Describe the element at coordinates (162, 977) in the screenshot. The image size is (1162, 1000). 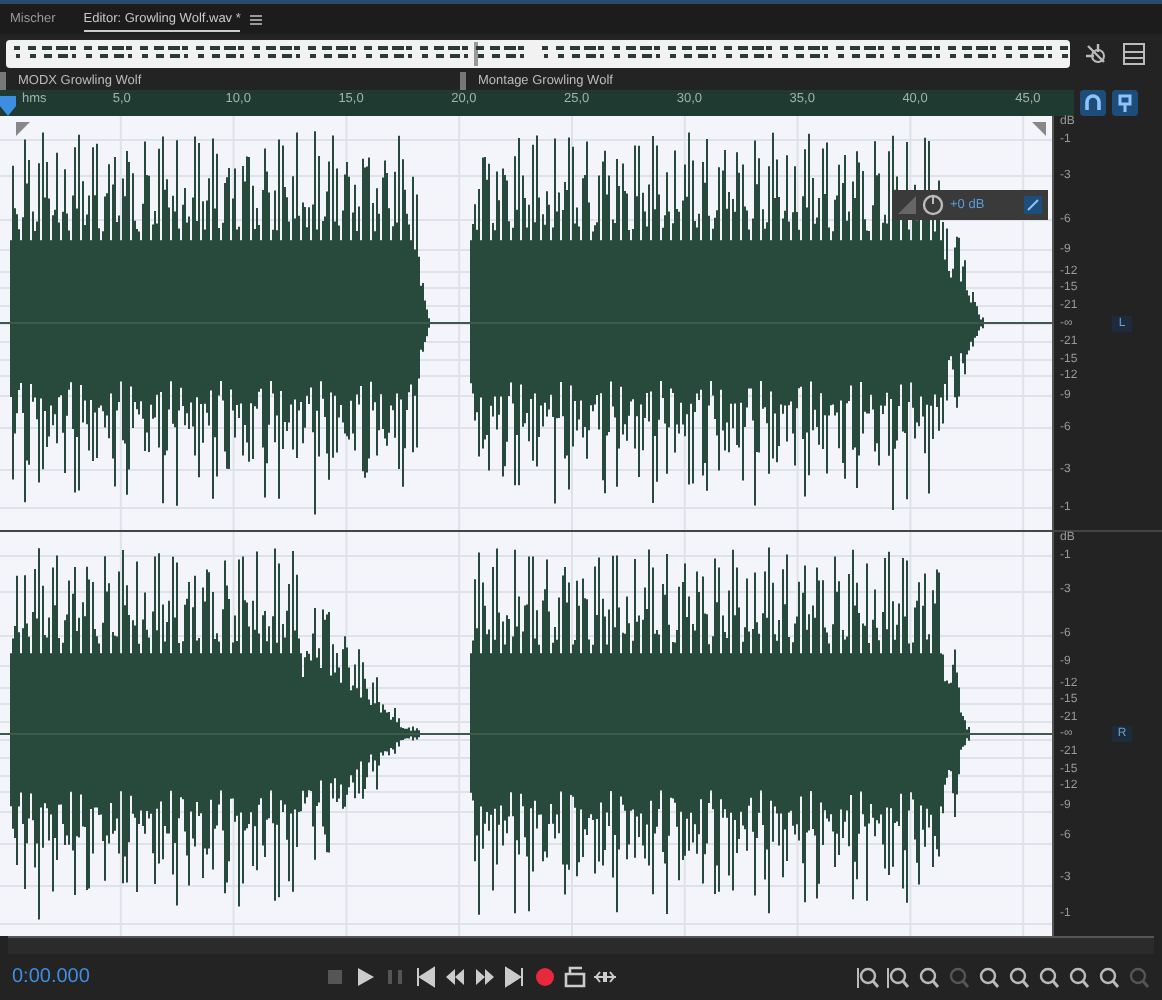
I see `time-display: 0:00.000` at that location.